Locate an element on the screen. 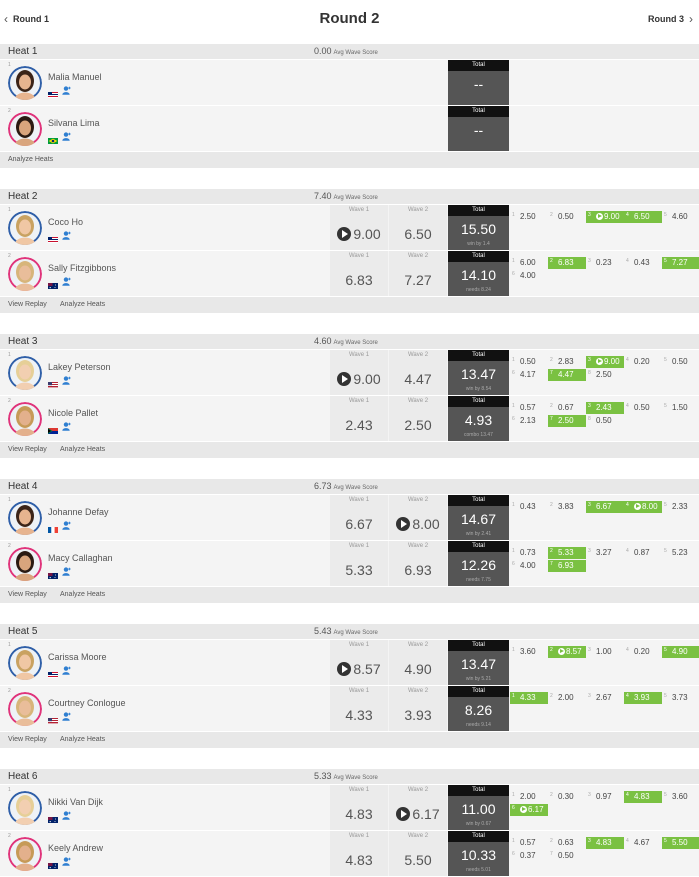 Image resolution: width=699 pixels, height=877 pixels. athlete-name: Macy Callaghan is located at coordinates (80, 558).